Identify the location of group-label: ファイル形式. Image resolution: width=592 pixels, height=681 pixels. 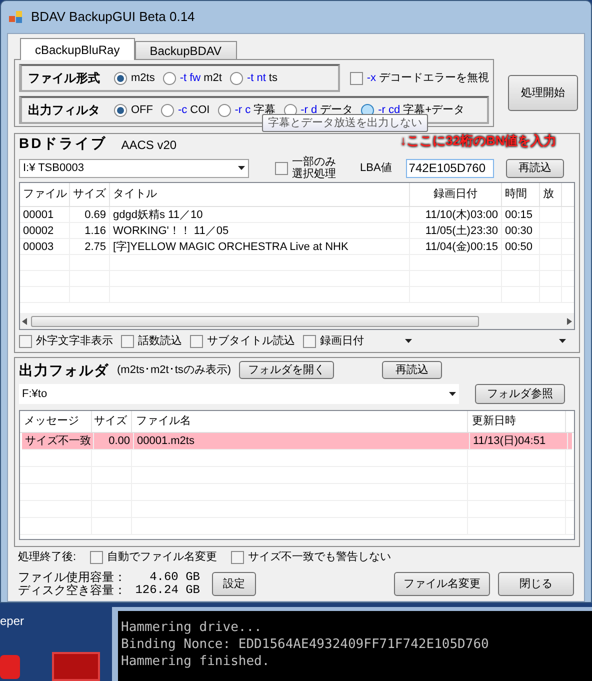
(64, 78).